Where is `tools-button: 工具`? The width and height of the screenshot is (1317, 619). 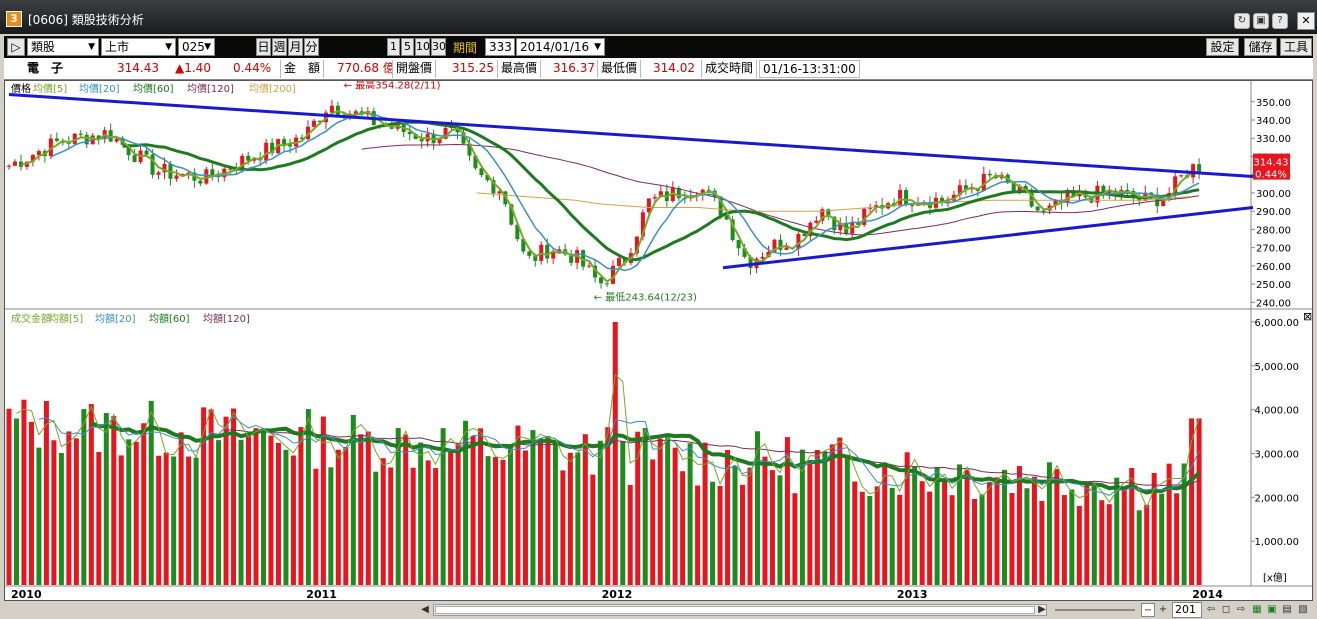 tools-button: 工具 is located at coordinates (1296, 47).